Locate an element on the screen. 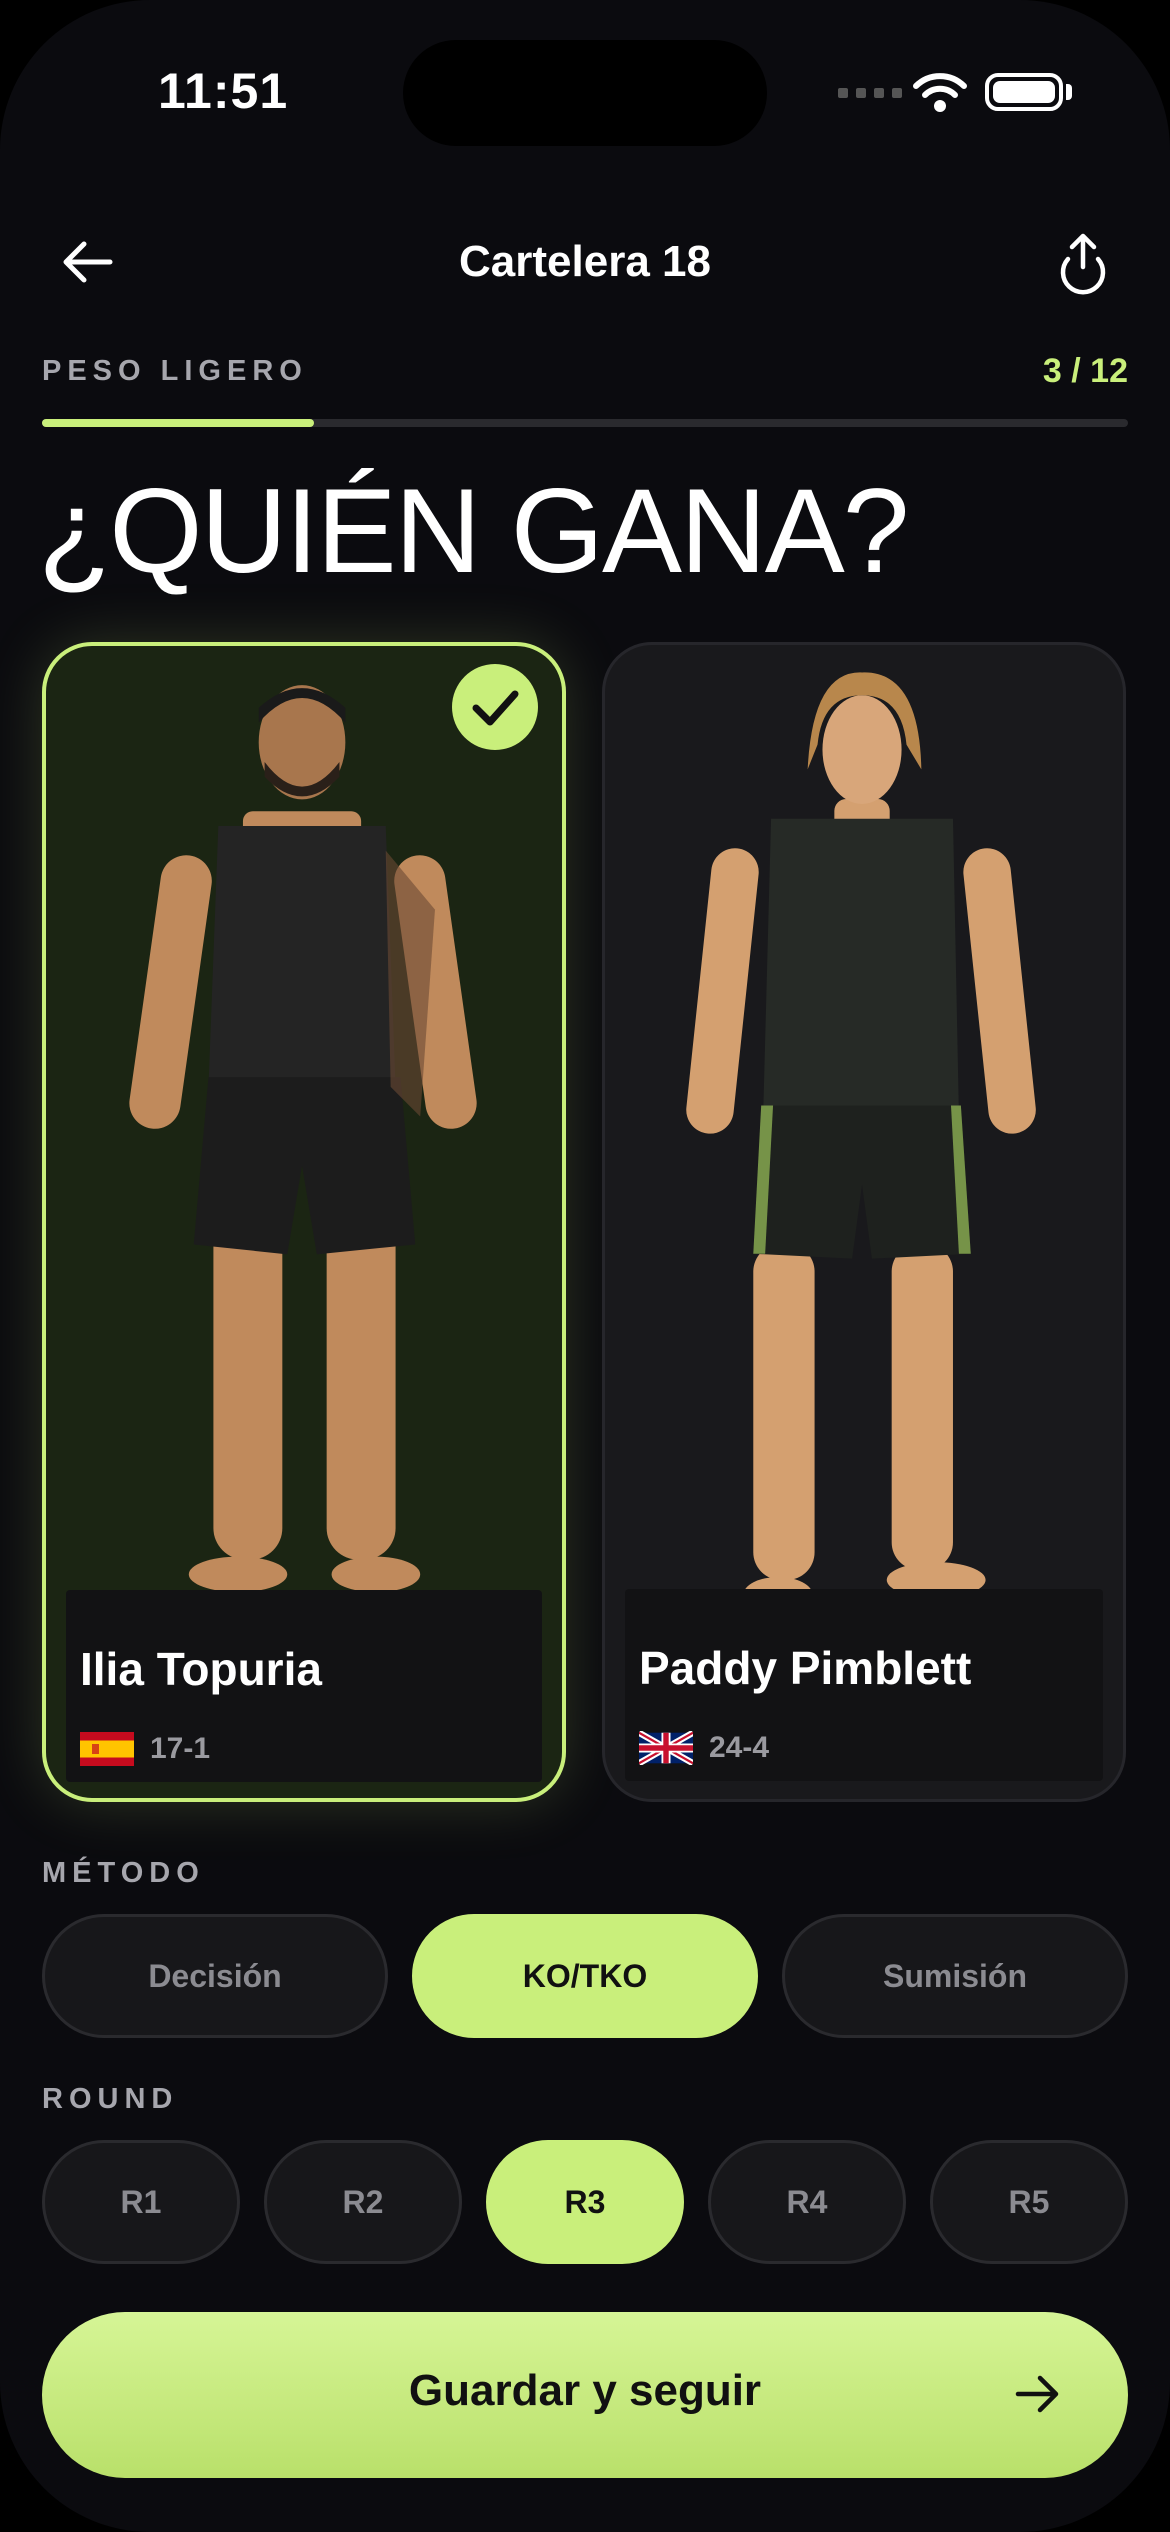 The image size is (1170, 2532). round-section-label: ROUND is located at coordinates (110, 2099).